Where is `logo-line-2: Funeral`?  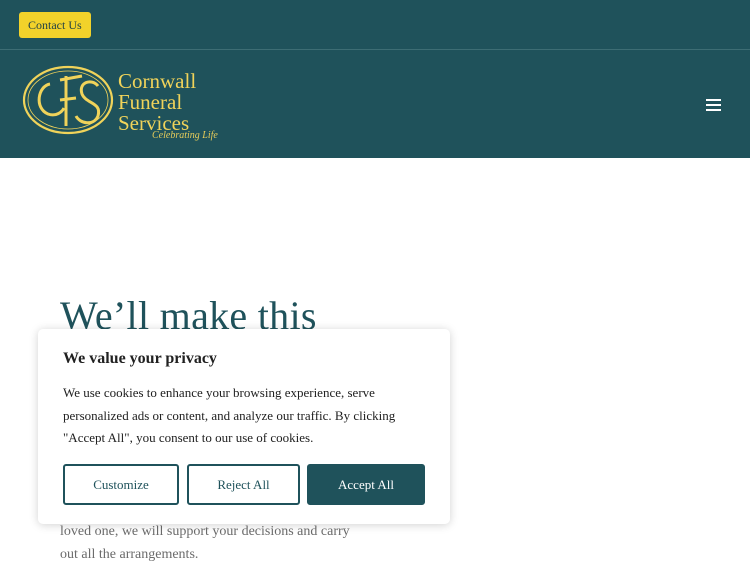
logo-line-2: Funeral is located at coordinates (150, 102).